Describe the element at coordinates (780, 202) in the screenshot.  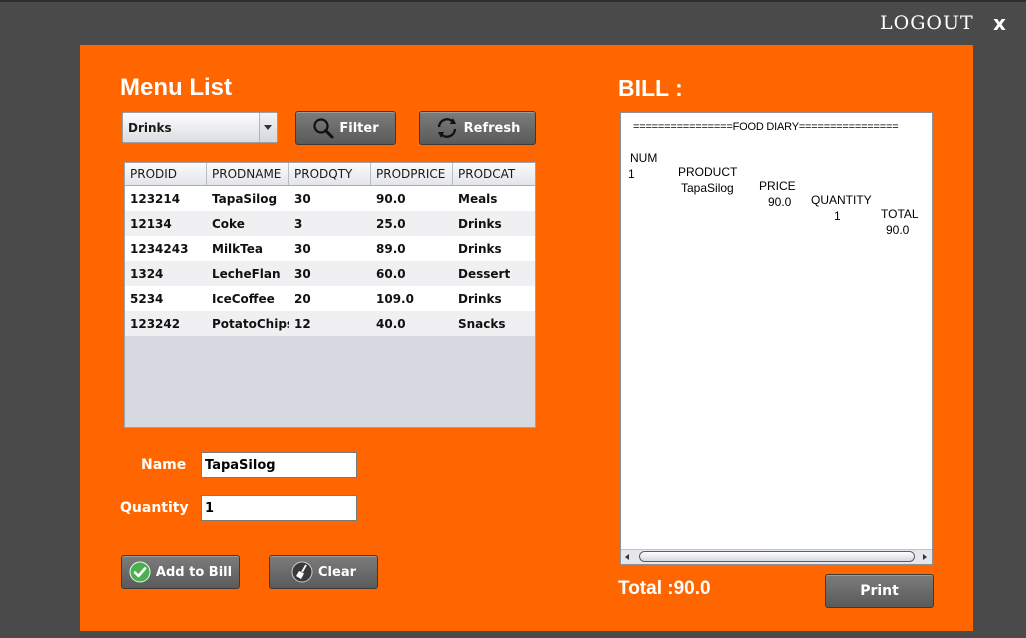
I see `bill-item-price: 90.0` at that location.